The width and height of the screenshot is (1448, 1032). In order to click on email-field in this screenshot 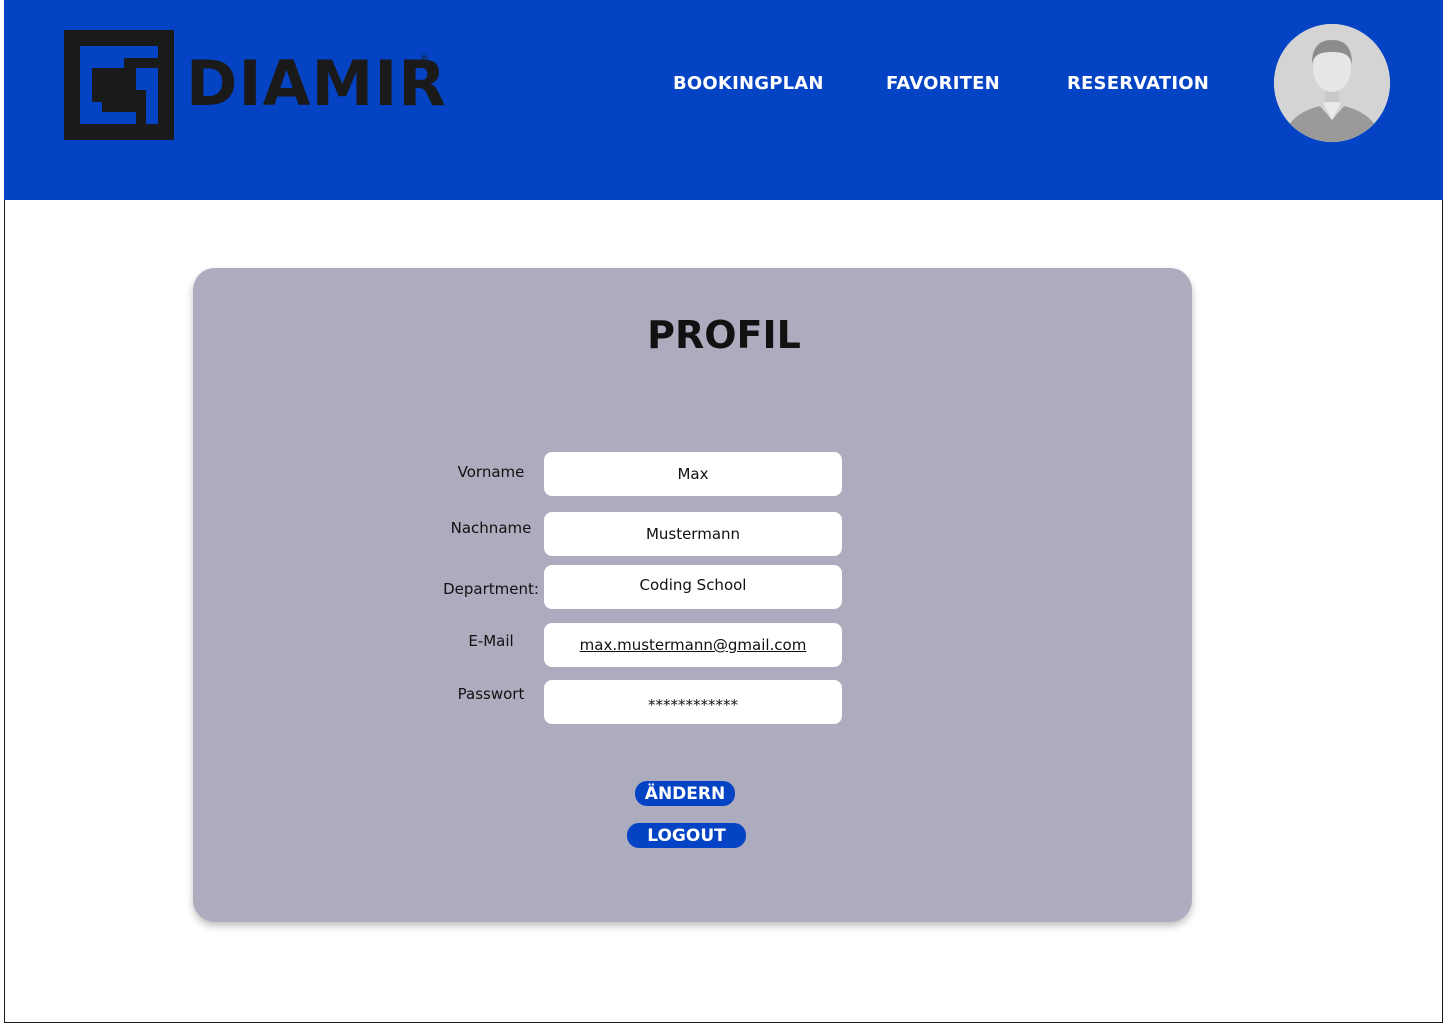, I will do `click(693, 645)`.